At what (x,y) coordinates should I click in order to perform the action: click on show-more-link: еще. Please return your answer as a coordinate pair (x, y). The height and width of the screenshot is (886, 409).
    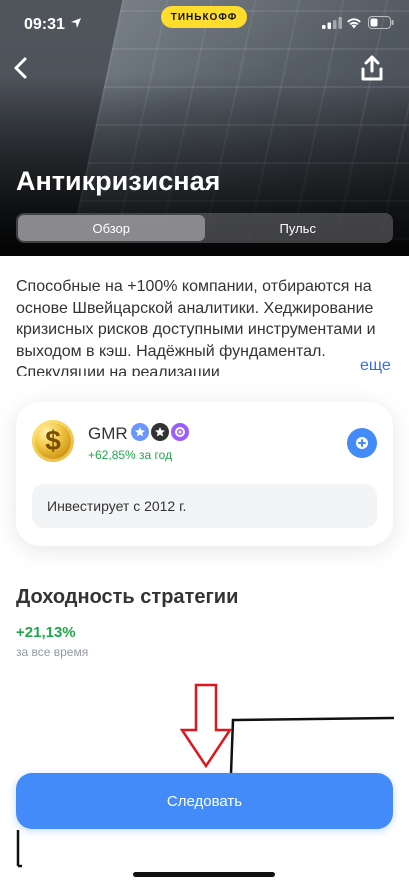
    Looking at the image, I should click on (375, 366).